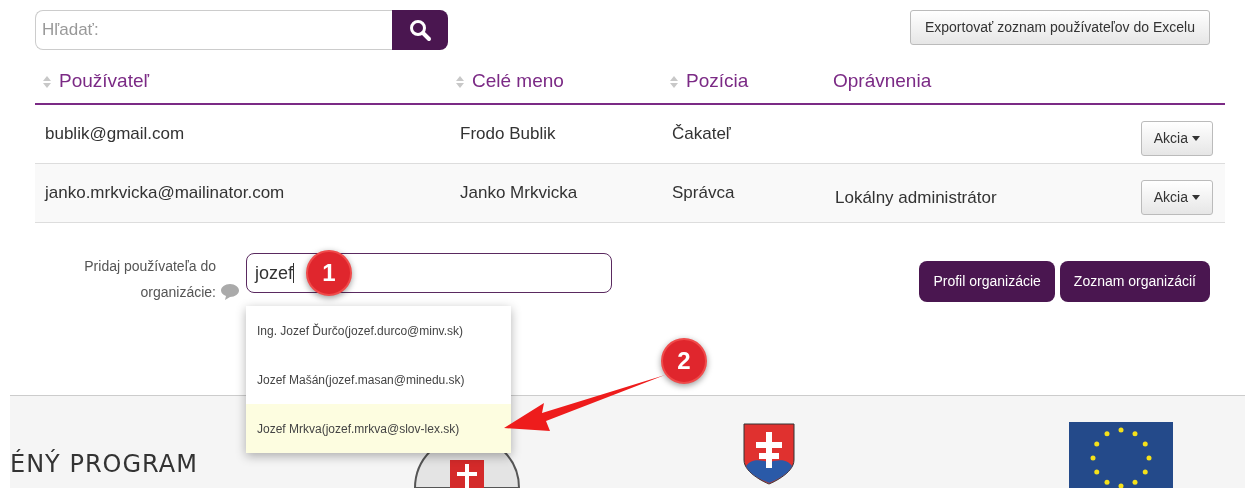  Describe the element at coordinates (115, 134) in the screenshot. I see `table-cell: bublik@gmail.com` at that location.